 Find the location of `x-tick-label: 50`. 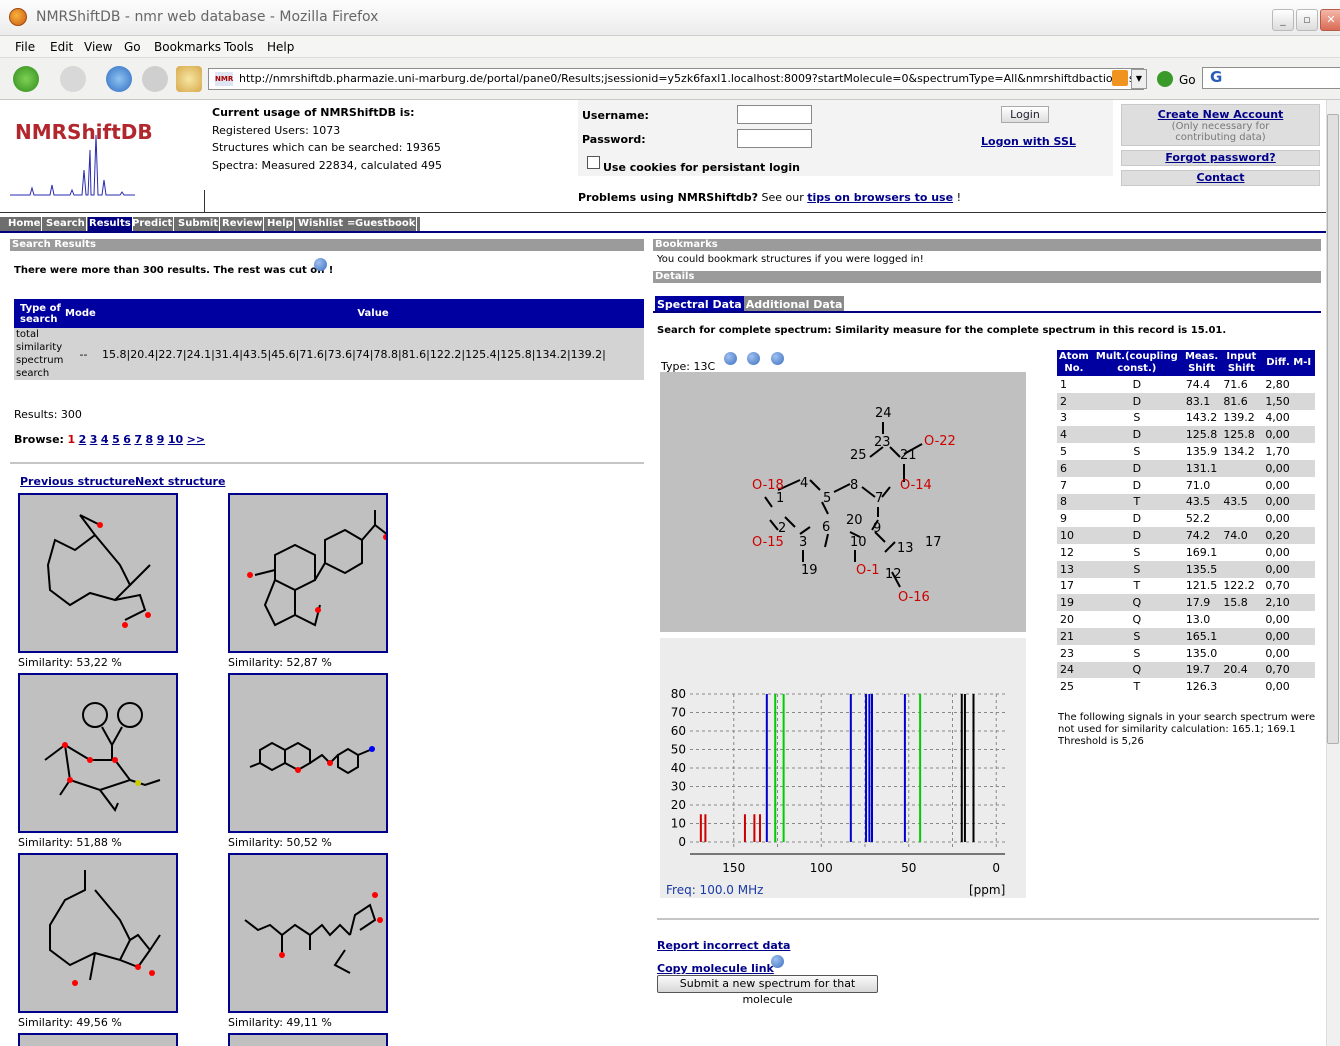

x-tick-label: 50 is located at coordinates (908, 868).